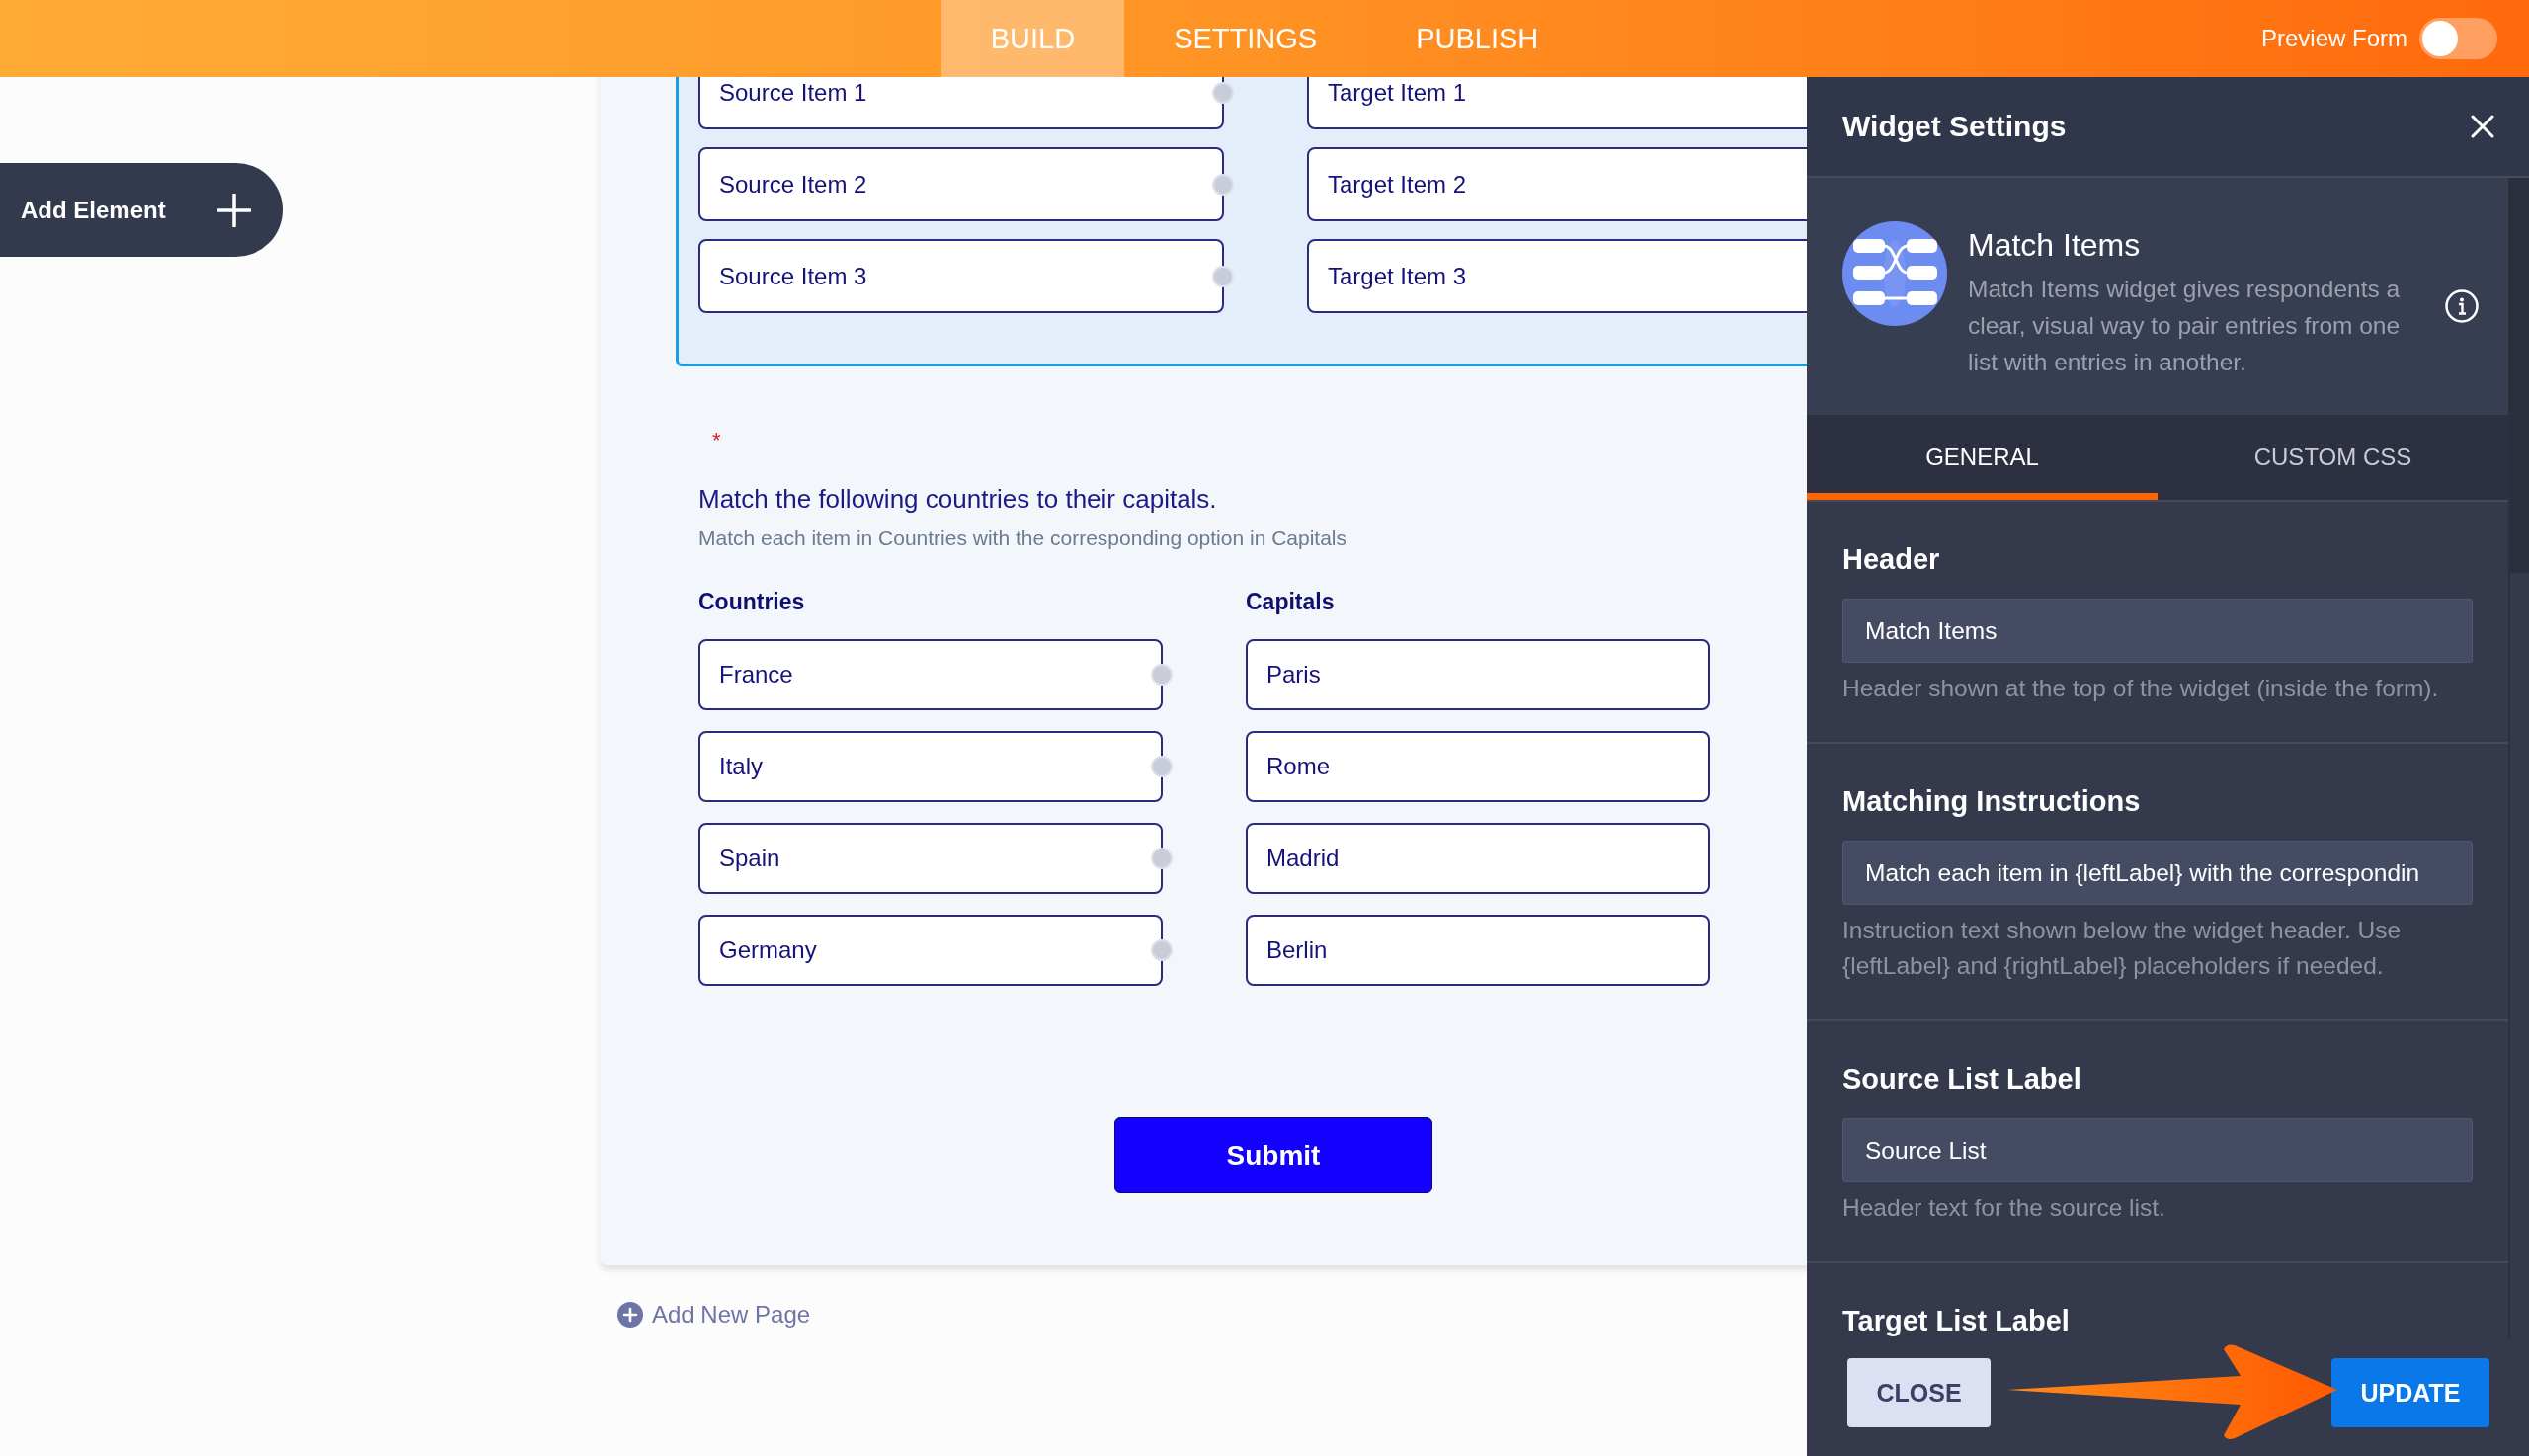 This screenshot has width=2529, height=1456. I want to click on update-button: UPDATE, so click(2410, 1392).